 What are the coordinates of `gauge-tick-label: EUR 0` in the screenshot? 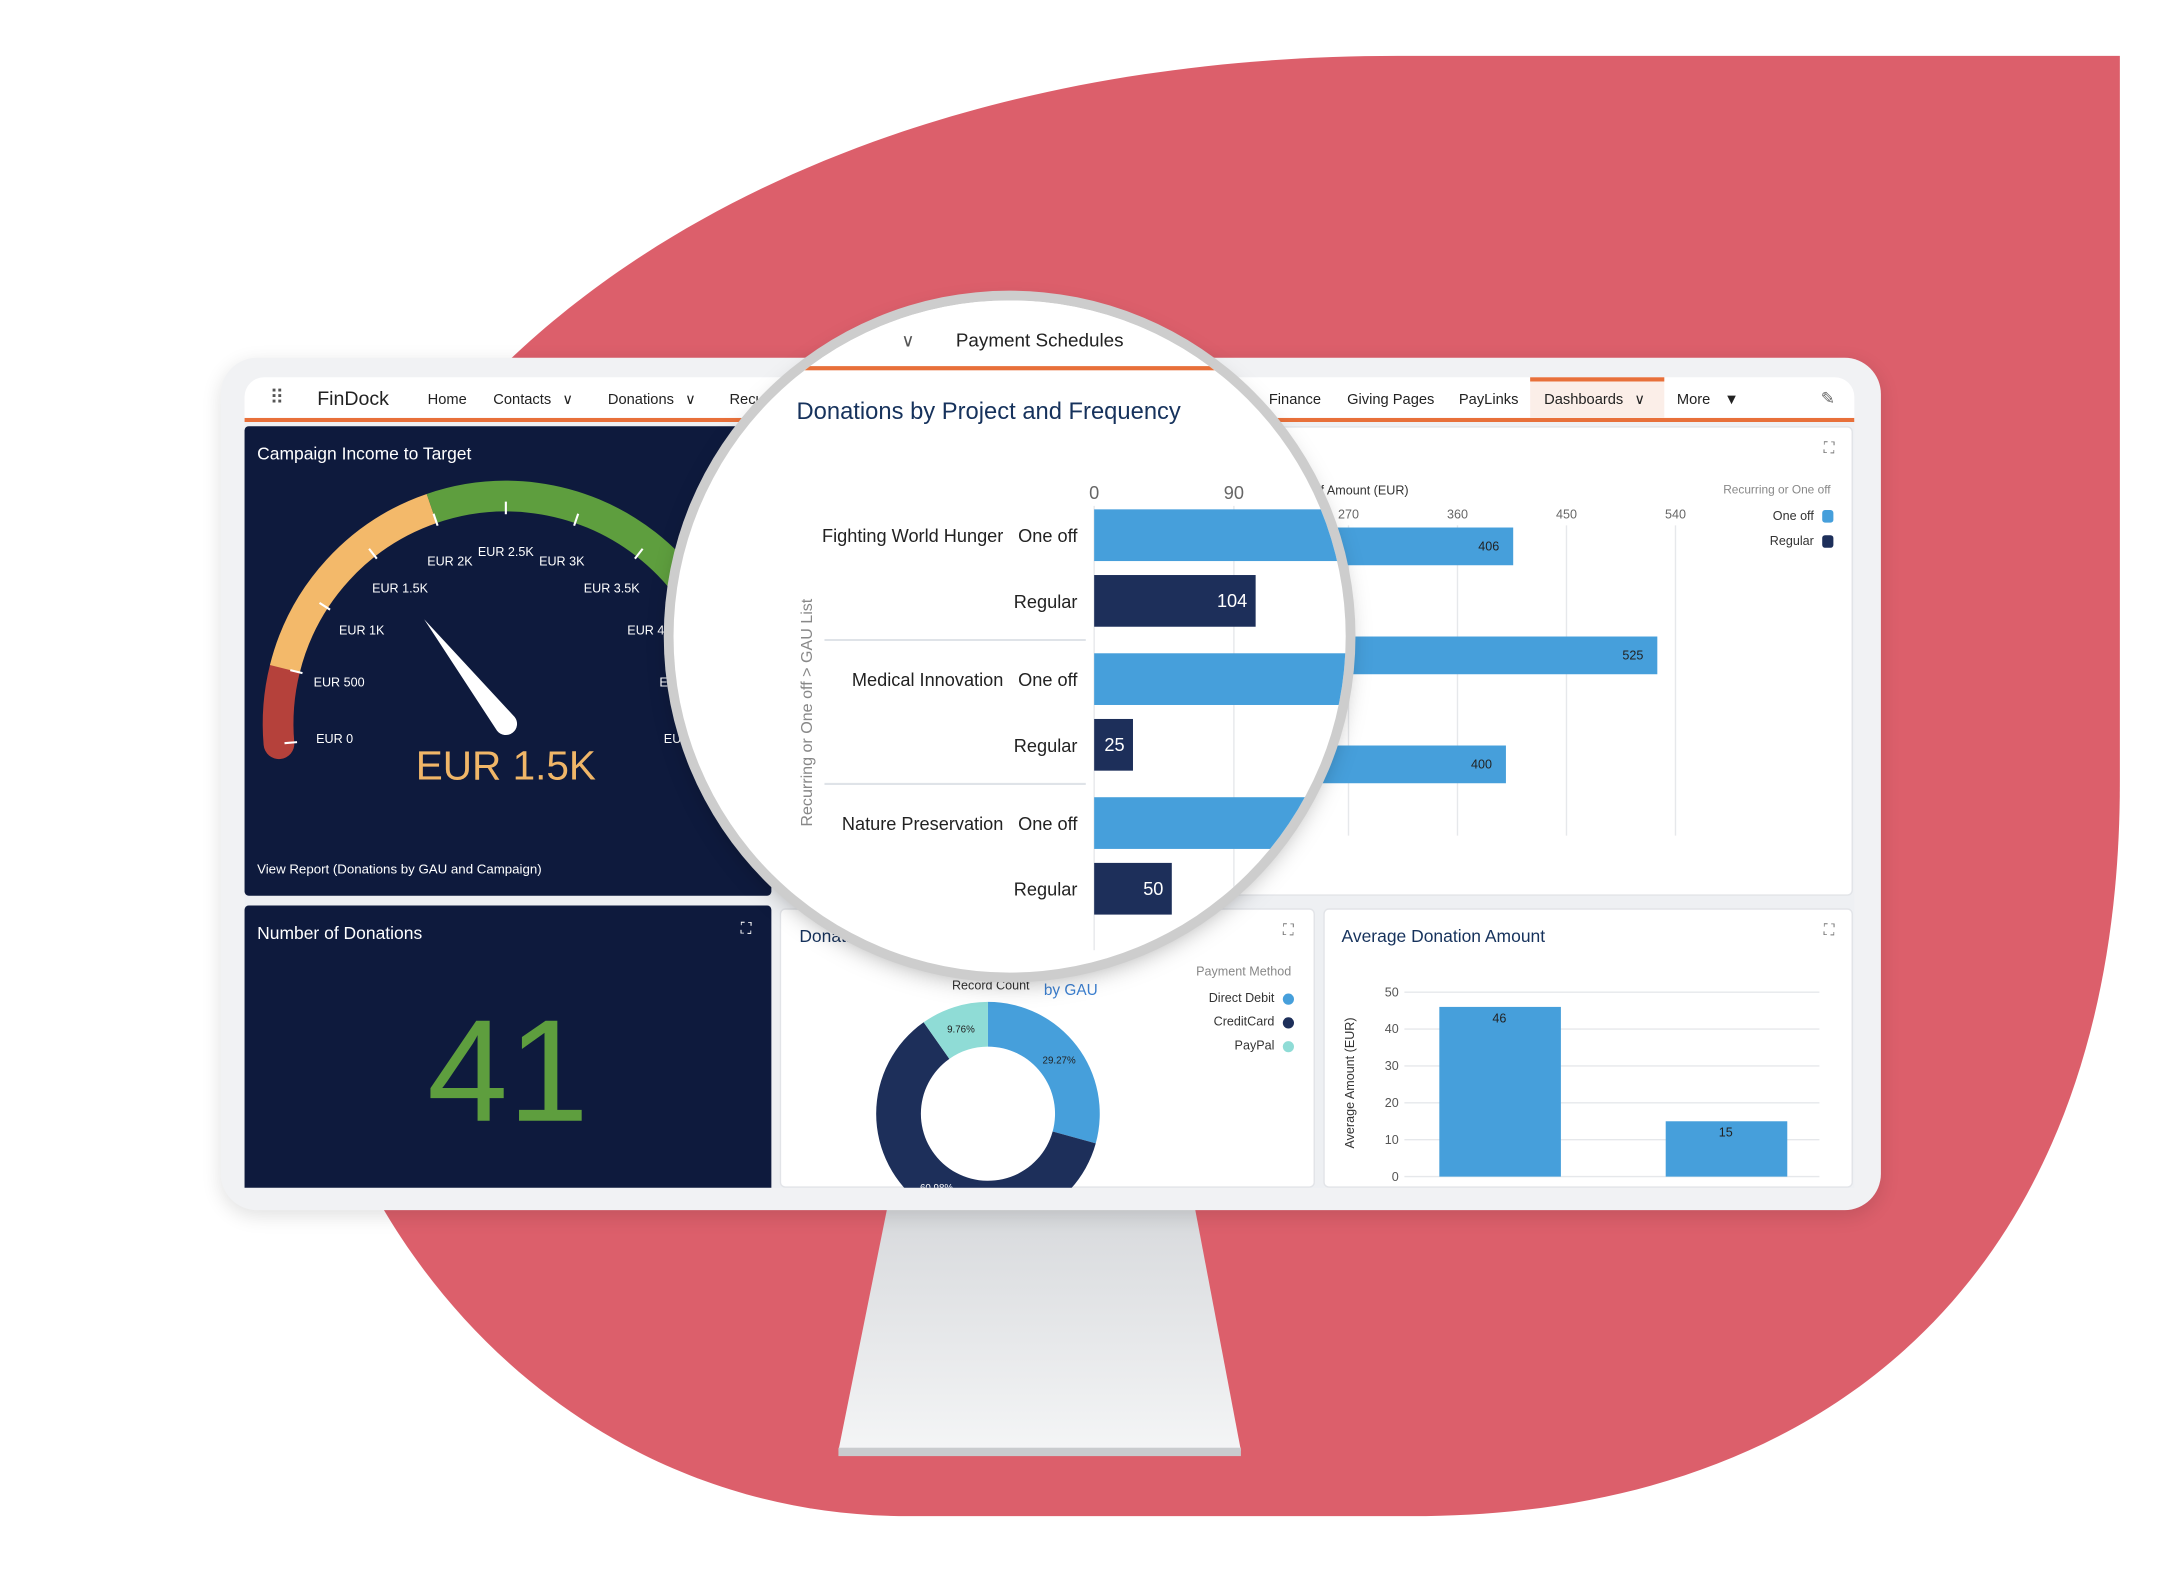 It's located at (334, 739).